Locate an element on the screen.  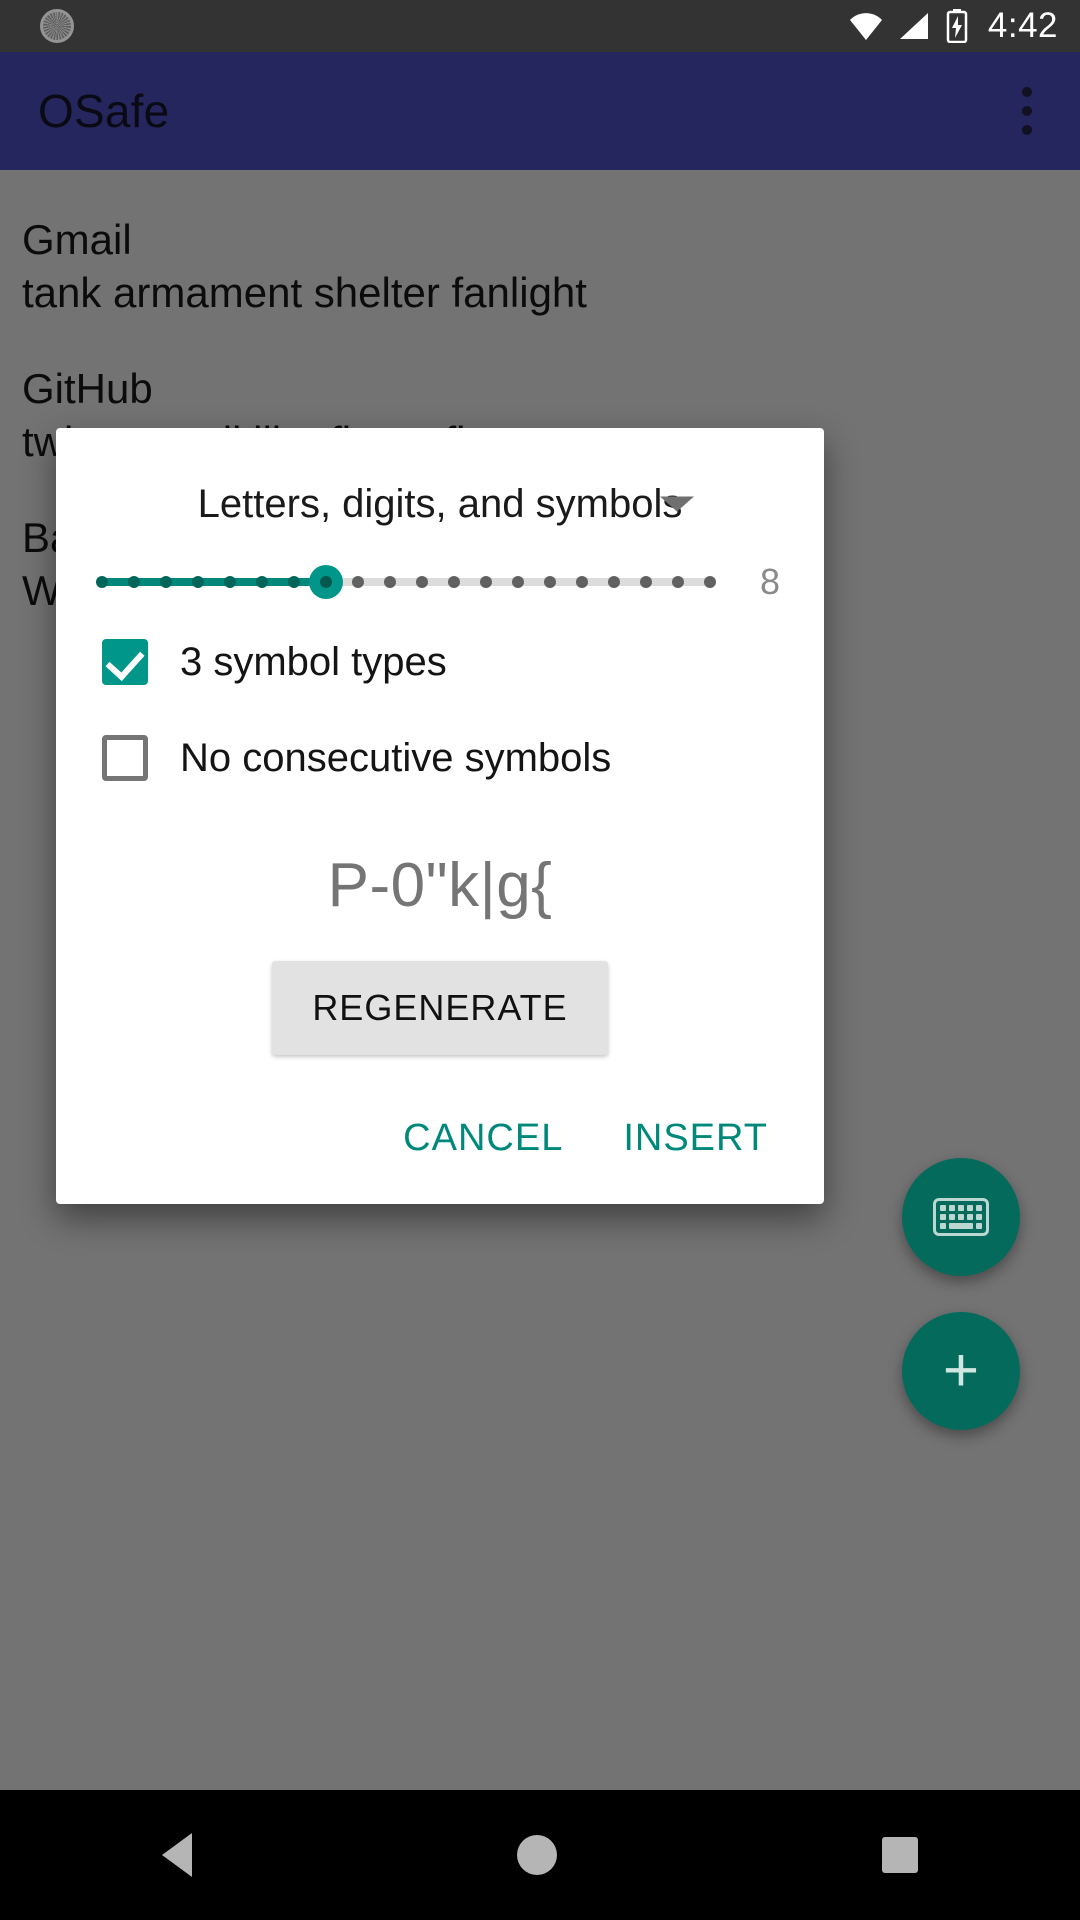
length-slider is located at coordinates (406, 582).